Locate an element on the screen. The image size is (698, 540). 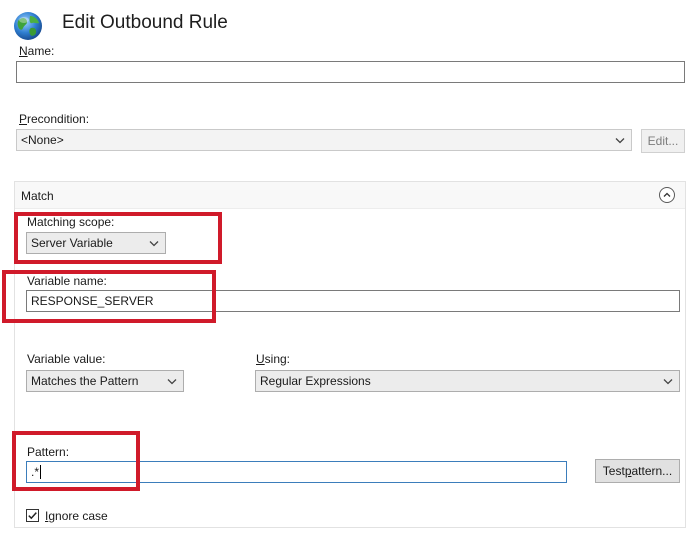
using-label-mnemonic: U is located at coordinates (260, 359).